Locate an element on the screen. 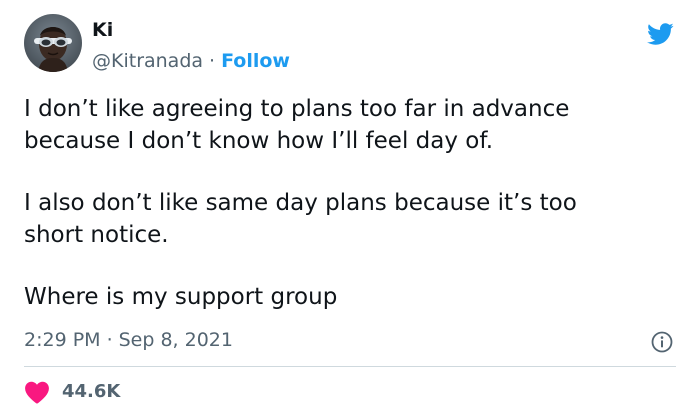 The width and height of the screenshot is (700, 419). tweet-timestamp: 2:29 PM · Sep 8, 2021 is located at coordinates (128, 340).